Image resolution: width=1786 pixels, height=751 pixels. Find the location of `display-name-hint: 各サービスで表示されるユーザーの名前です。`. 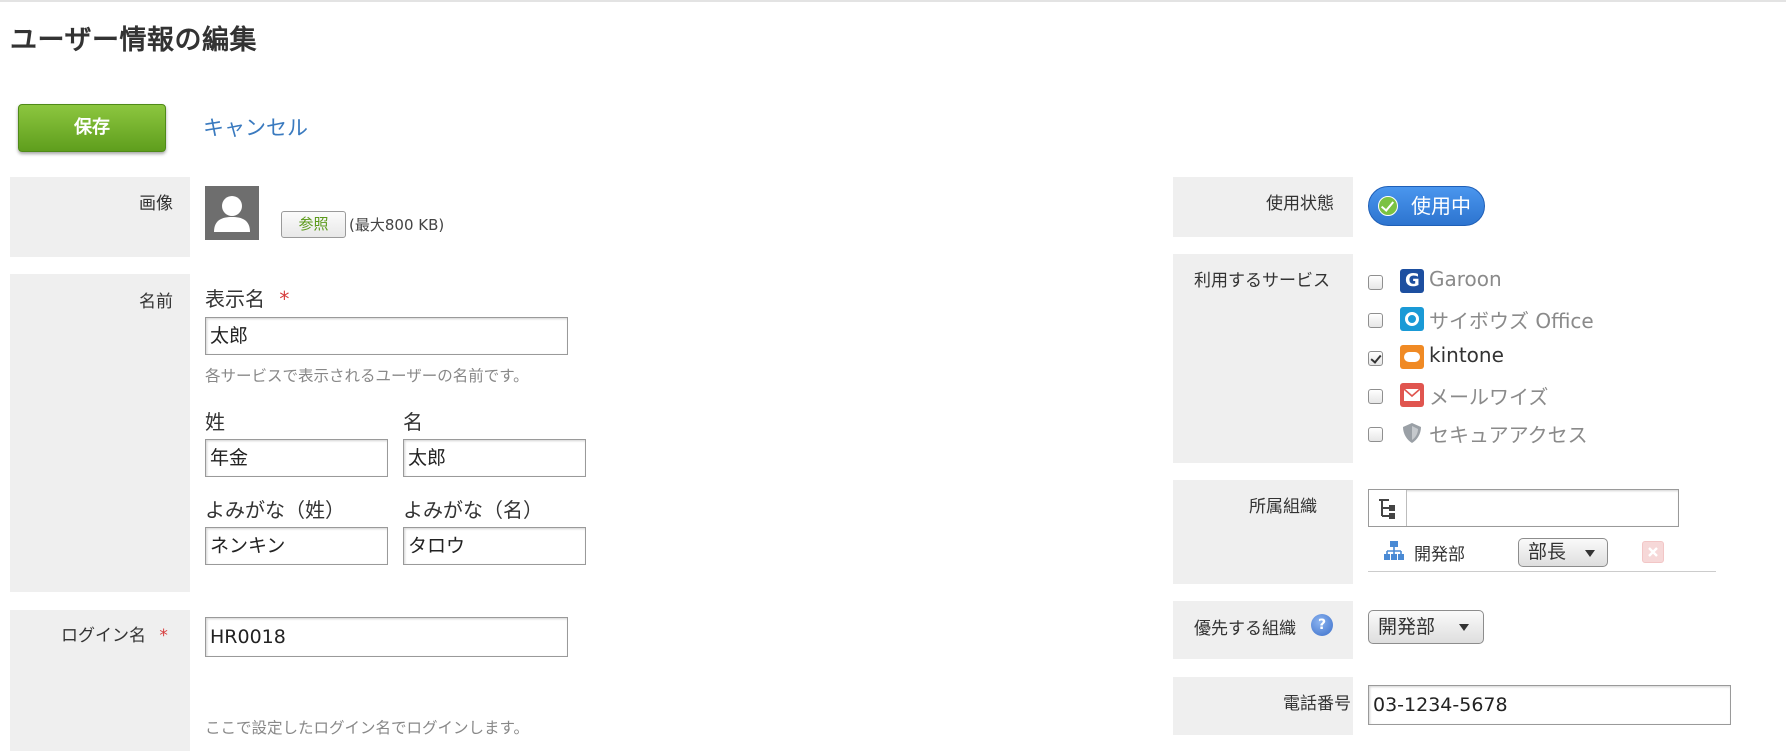

display-name-hint: 各サービスで表示されるユーザーの名前です。 is located at coordinates (367, 376).